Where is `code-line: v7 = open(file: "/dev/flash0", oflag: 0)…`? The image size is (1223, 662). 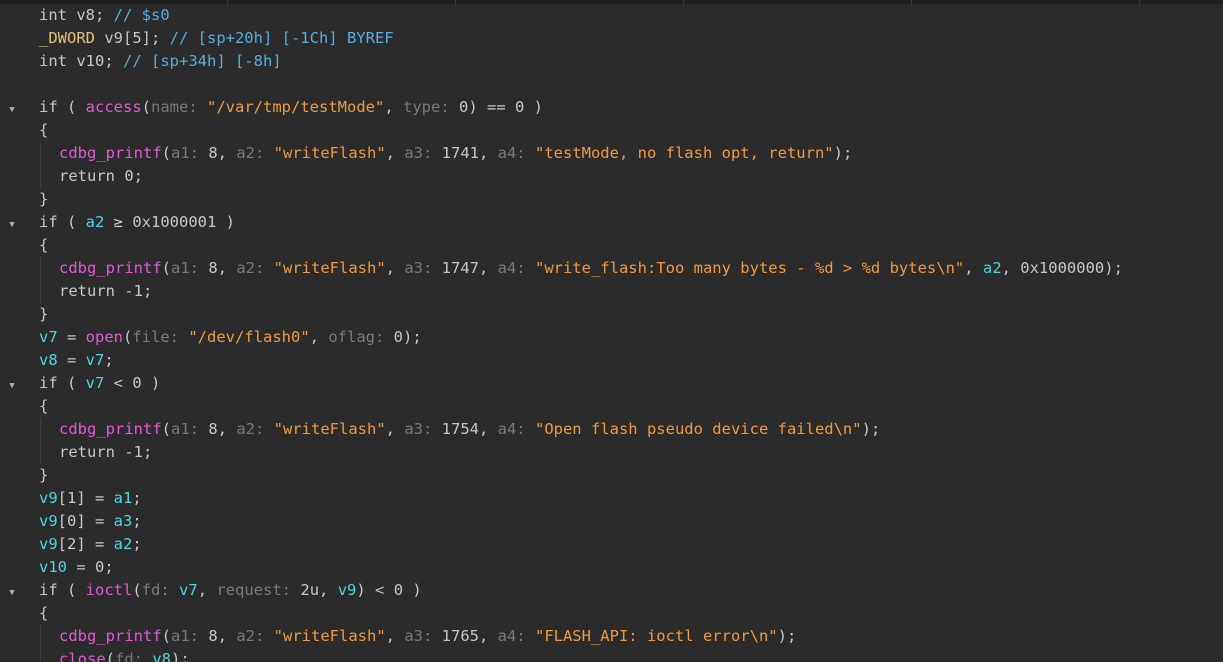 code-line: v7 = open(file: "/dev/flash0", oflag: 0)… is located at coordinates (611, 337).